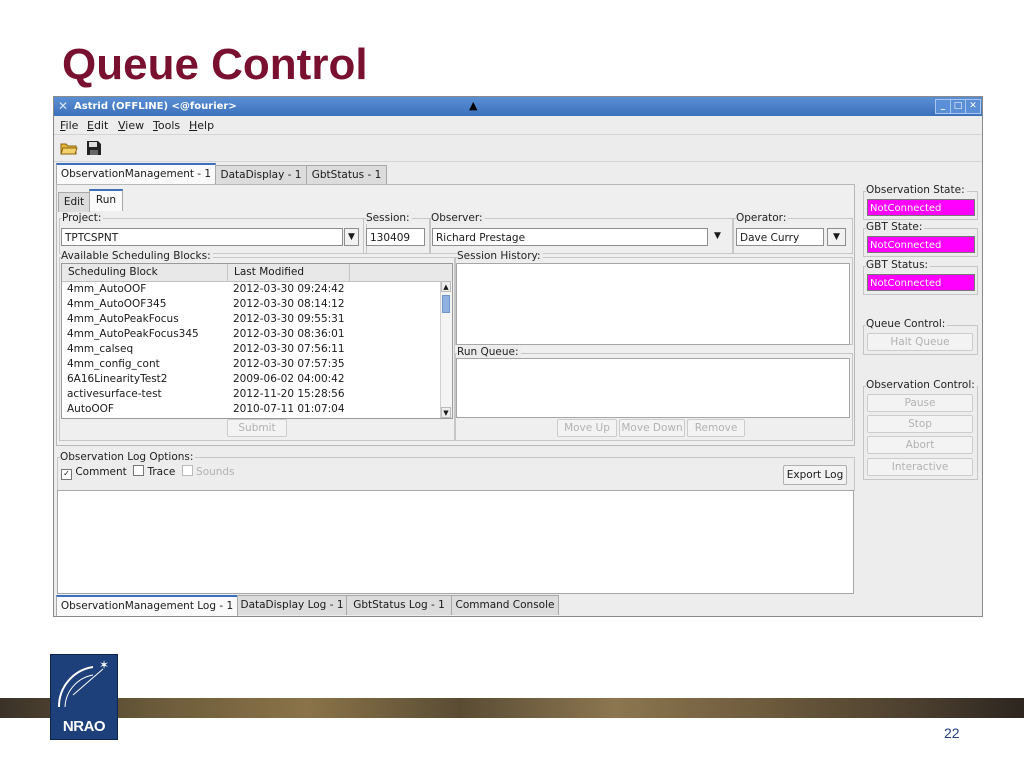  What do you see at coordinates (113, 272) in the screenshot?
I see `column-scheduling-block: Scheduling Block` at bounding box center [113, 272].